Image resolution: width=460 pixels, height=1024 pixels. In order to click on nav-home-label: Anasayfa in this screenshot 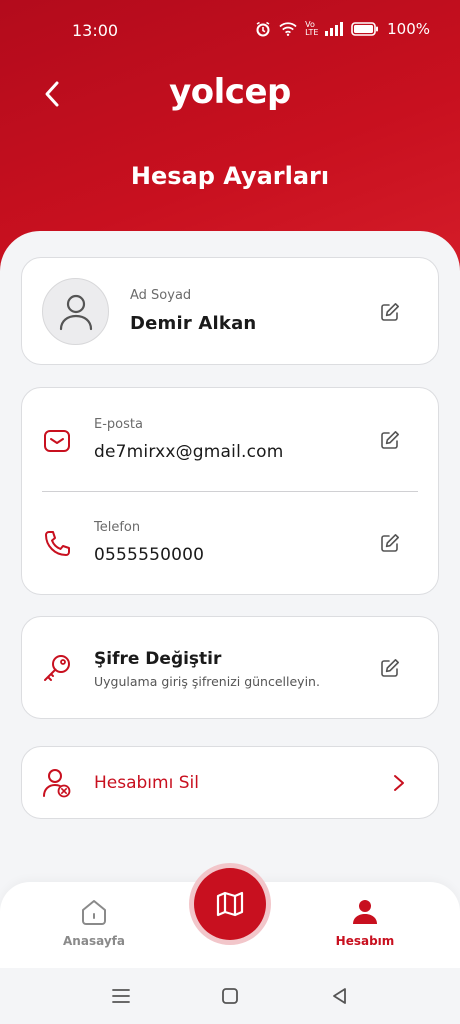, I will do `click(94, 941)`.